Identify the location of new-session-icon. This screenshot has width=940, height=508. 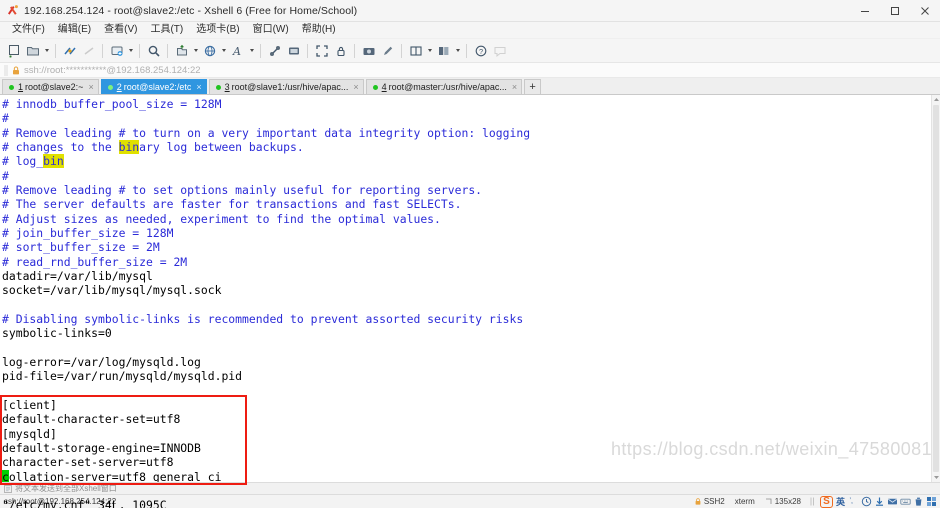
(13, 51).